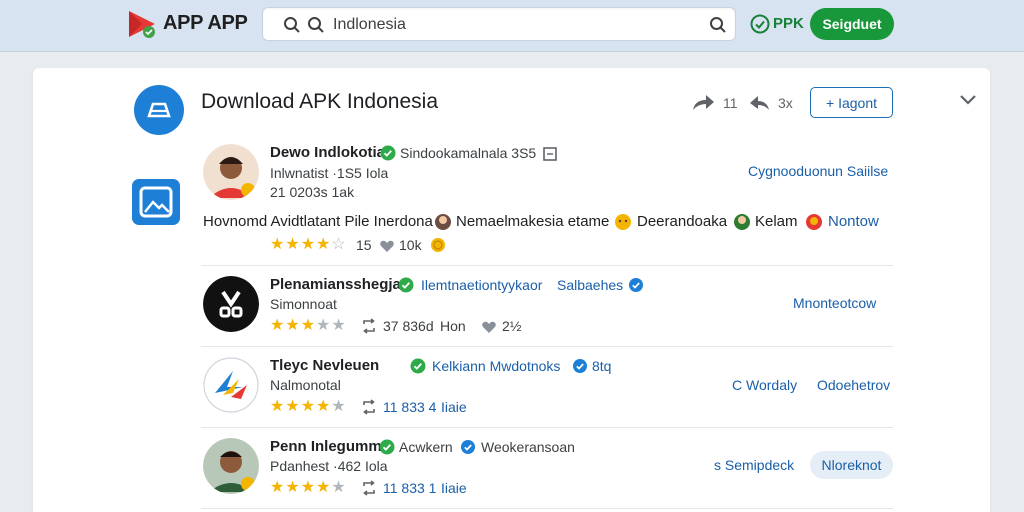  Describe the element at coordinates (496, 366) in the screenshot. I see `item-tagline: Kelkiann Mwdotnoks` at that location.